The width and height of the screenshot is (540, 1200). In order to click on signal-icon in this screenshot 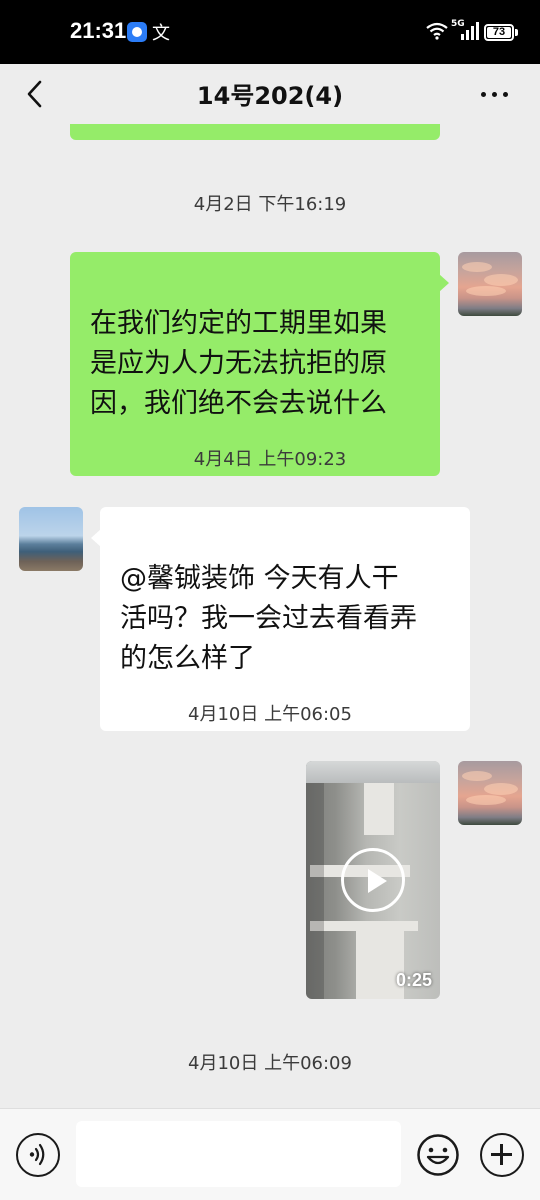, I will do `click(470, 31)`.